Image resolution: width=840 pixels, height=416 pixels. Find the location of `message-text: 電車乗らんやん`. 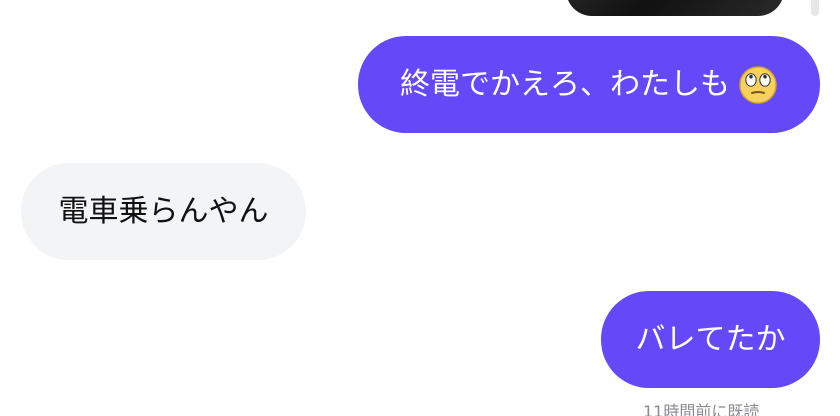

message-text: 電車乗らんやん is located at coordinates (163, 211).